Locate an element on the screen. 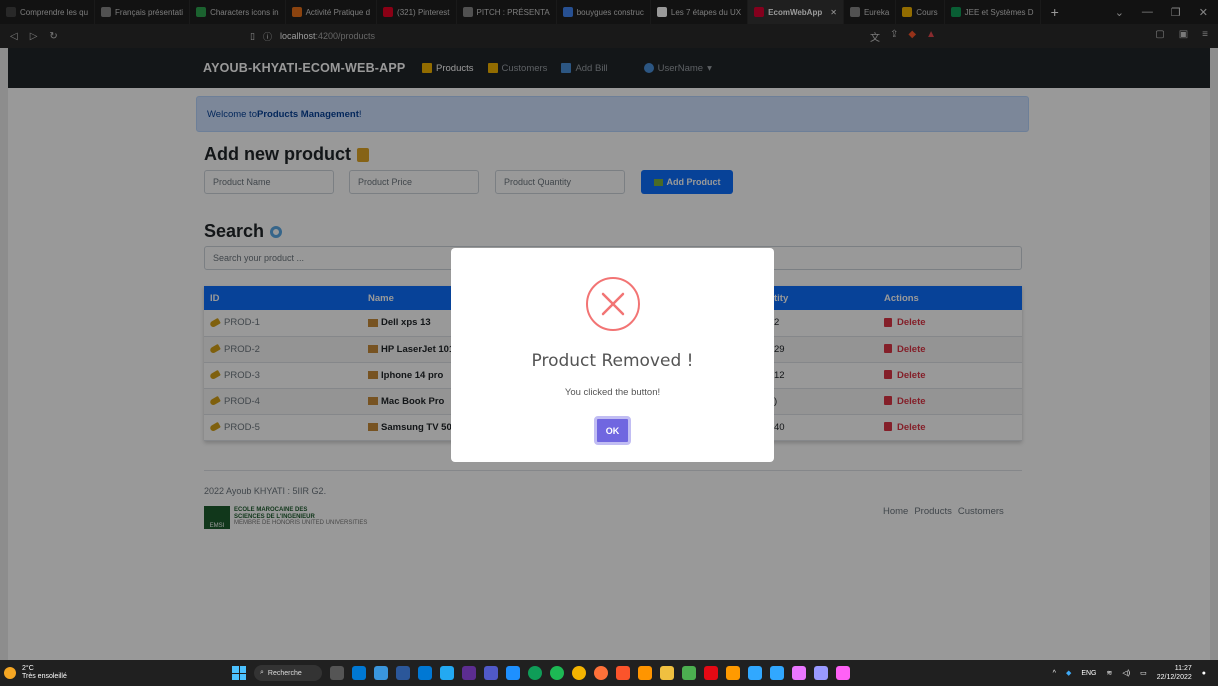  weather-sun-icon is located at coordinates (10, 673).